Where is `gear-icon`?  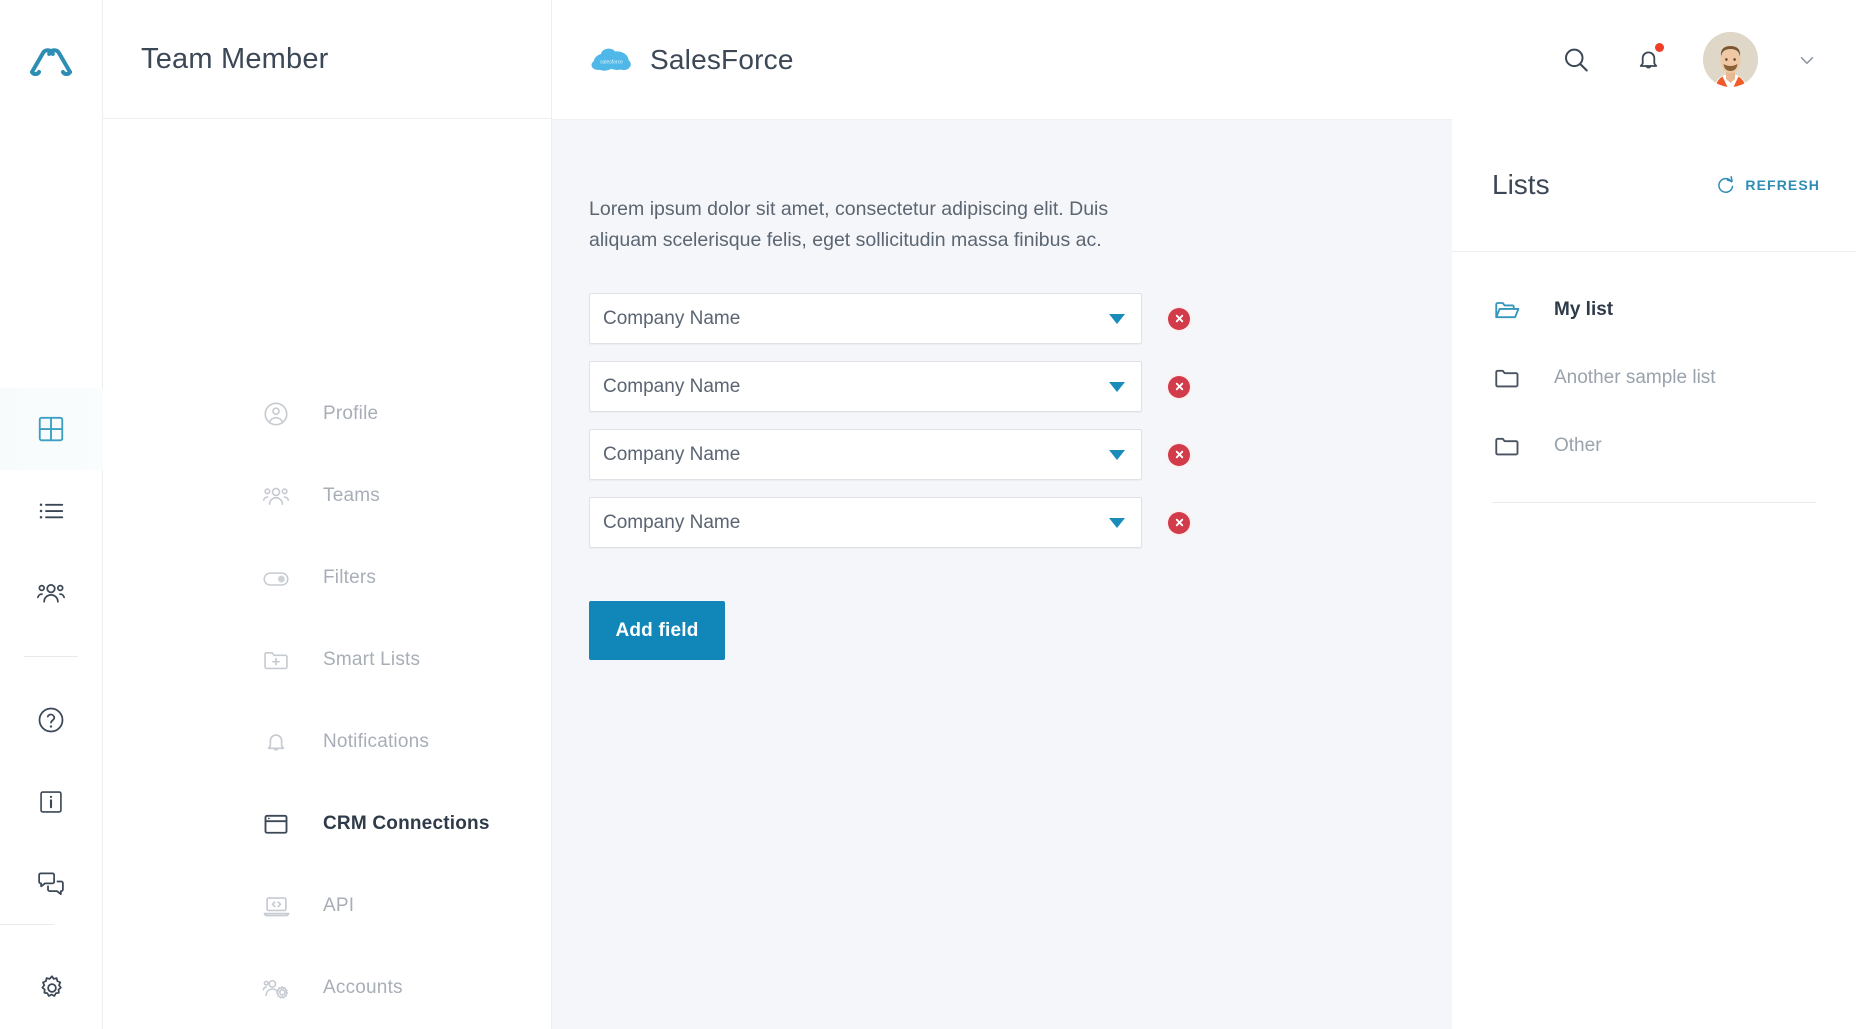
gear-icon is located at coordinates (51, 986).